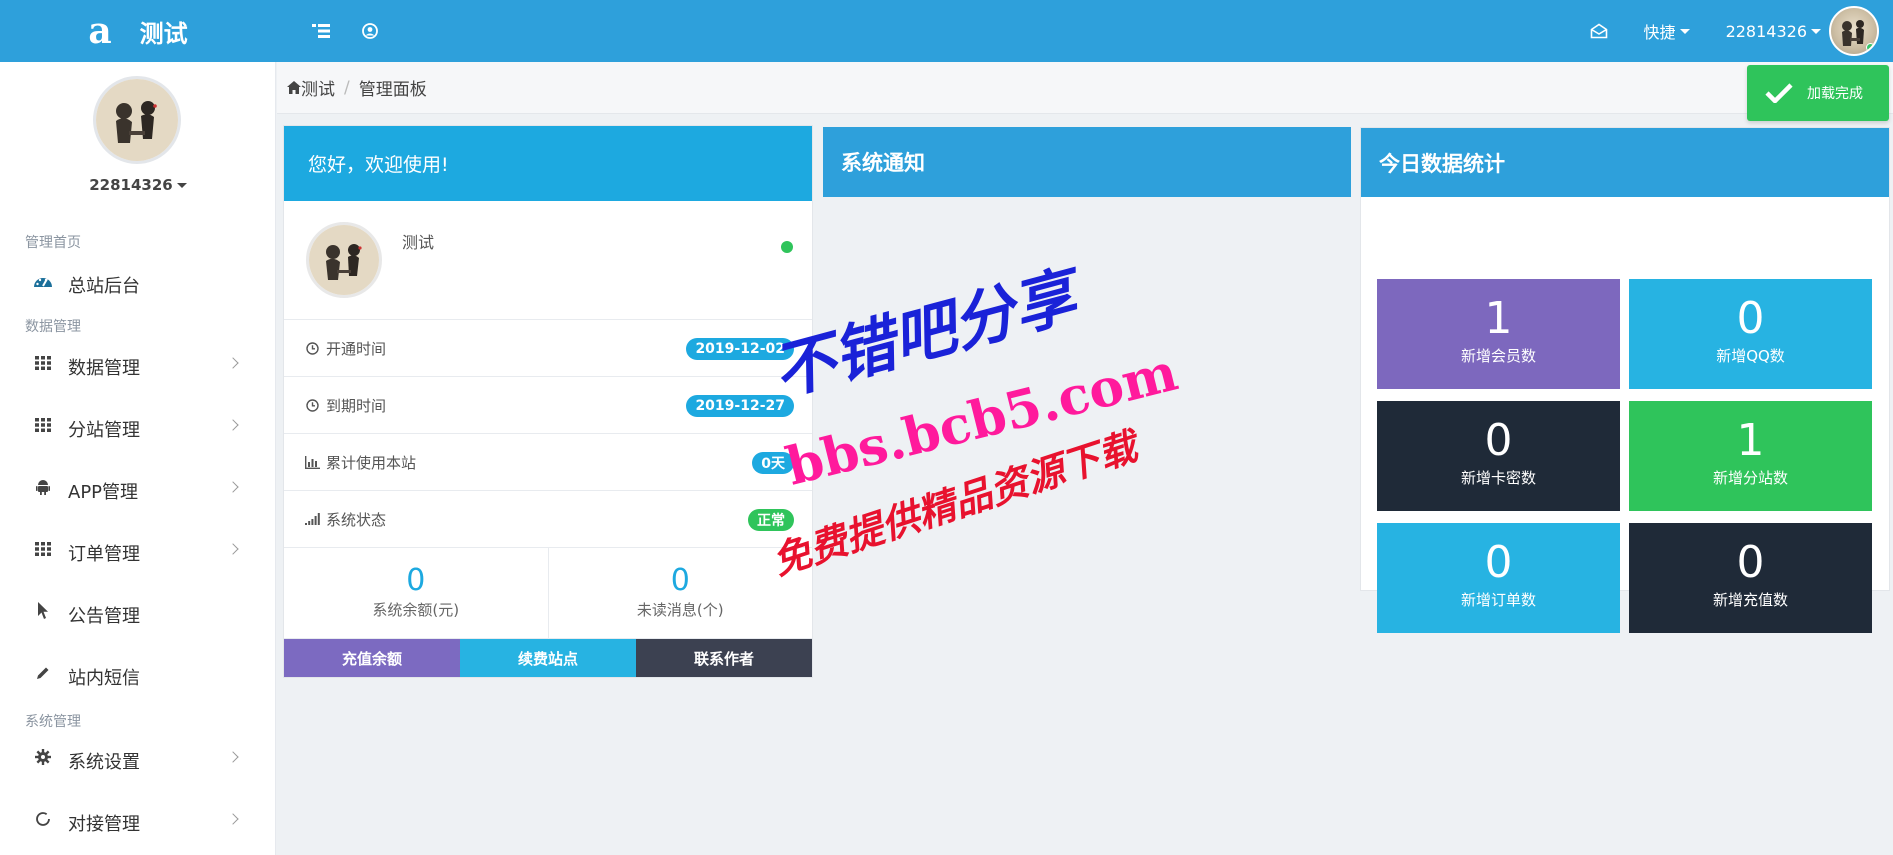  I want to click on user-menu-dropdown: 22814326, so click(1768, 31).